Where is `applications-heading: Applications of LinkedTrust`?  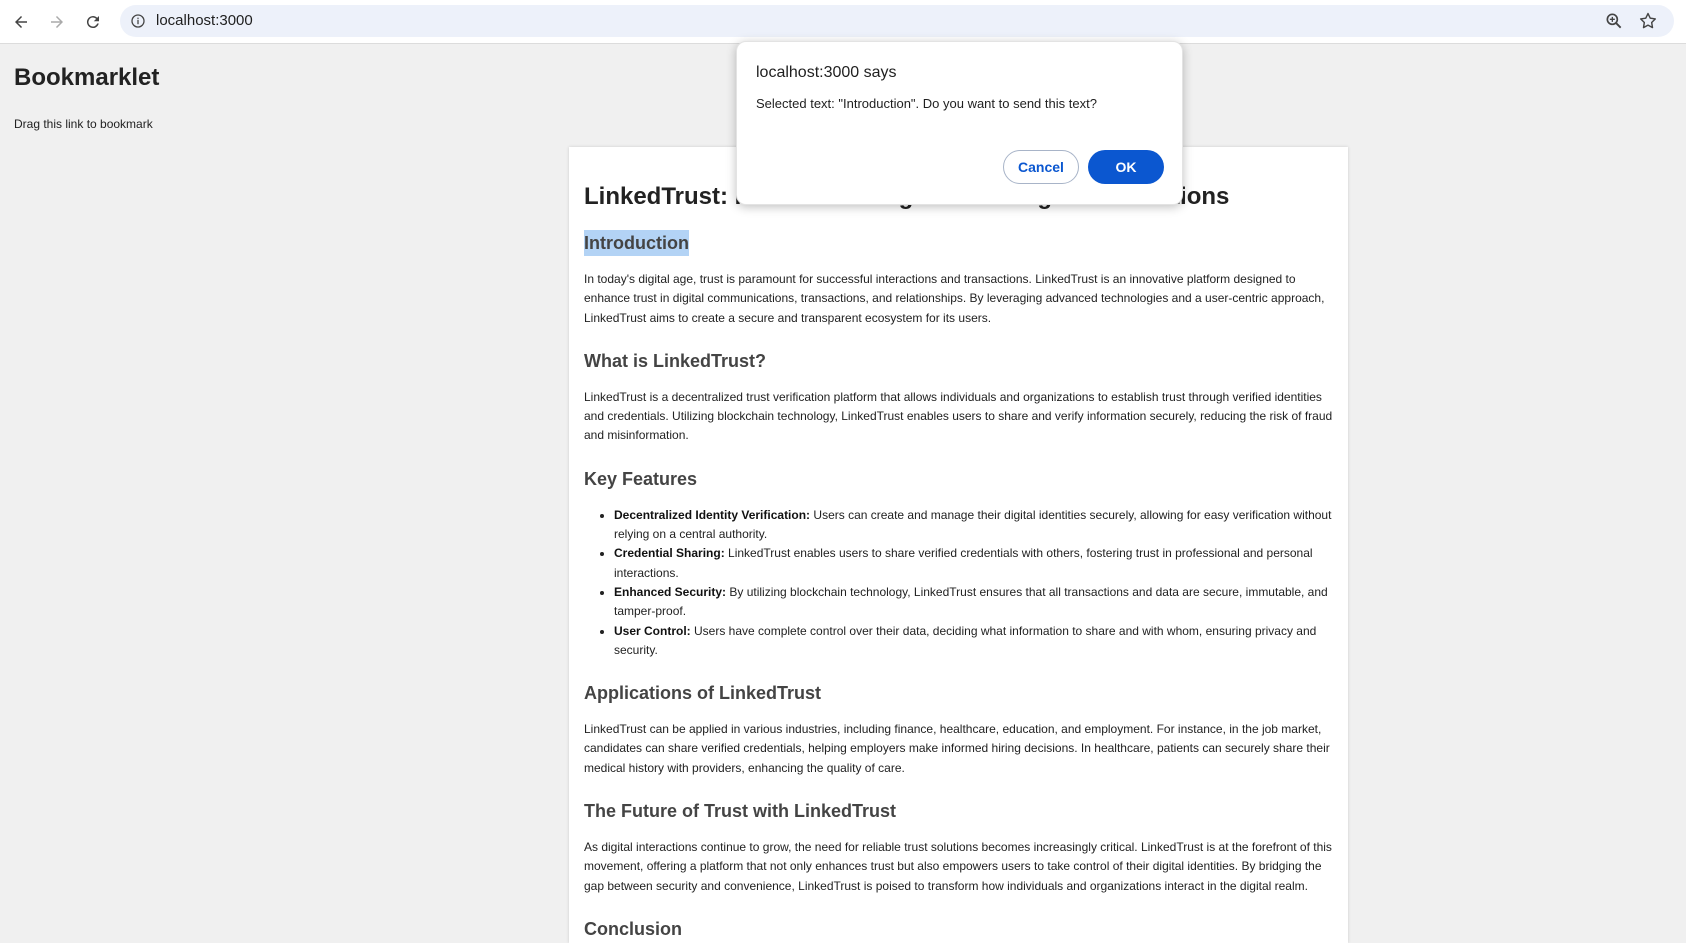
applications-heading: Applications of LinkedTrust is located at coordinates (703, 693).